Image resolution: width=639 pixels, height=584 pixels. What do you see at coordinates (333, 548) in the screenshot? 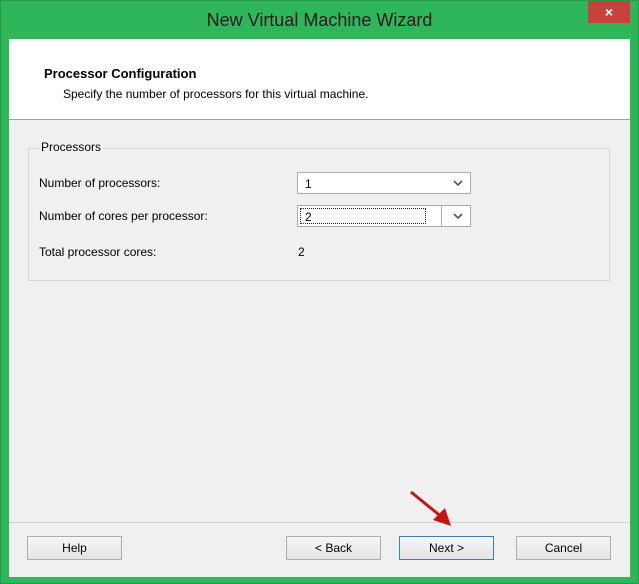
I see `back-button: < Back` at bounding box center [333, 548].